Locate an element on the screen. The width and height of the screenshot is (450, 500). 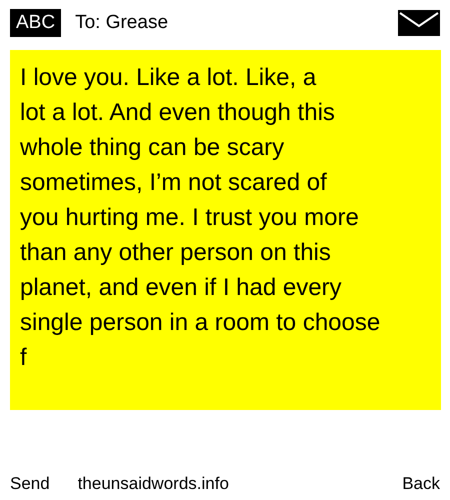
website-label: theunsaidwords.info is located at coordinates (154, 484).